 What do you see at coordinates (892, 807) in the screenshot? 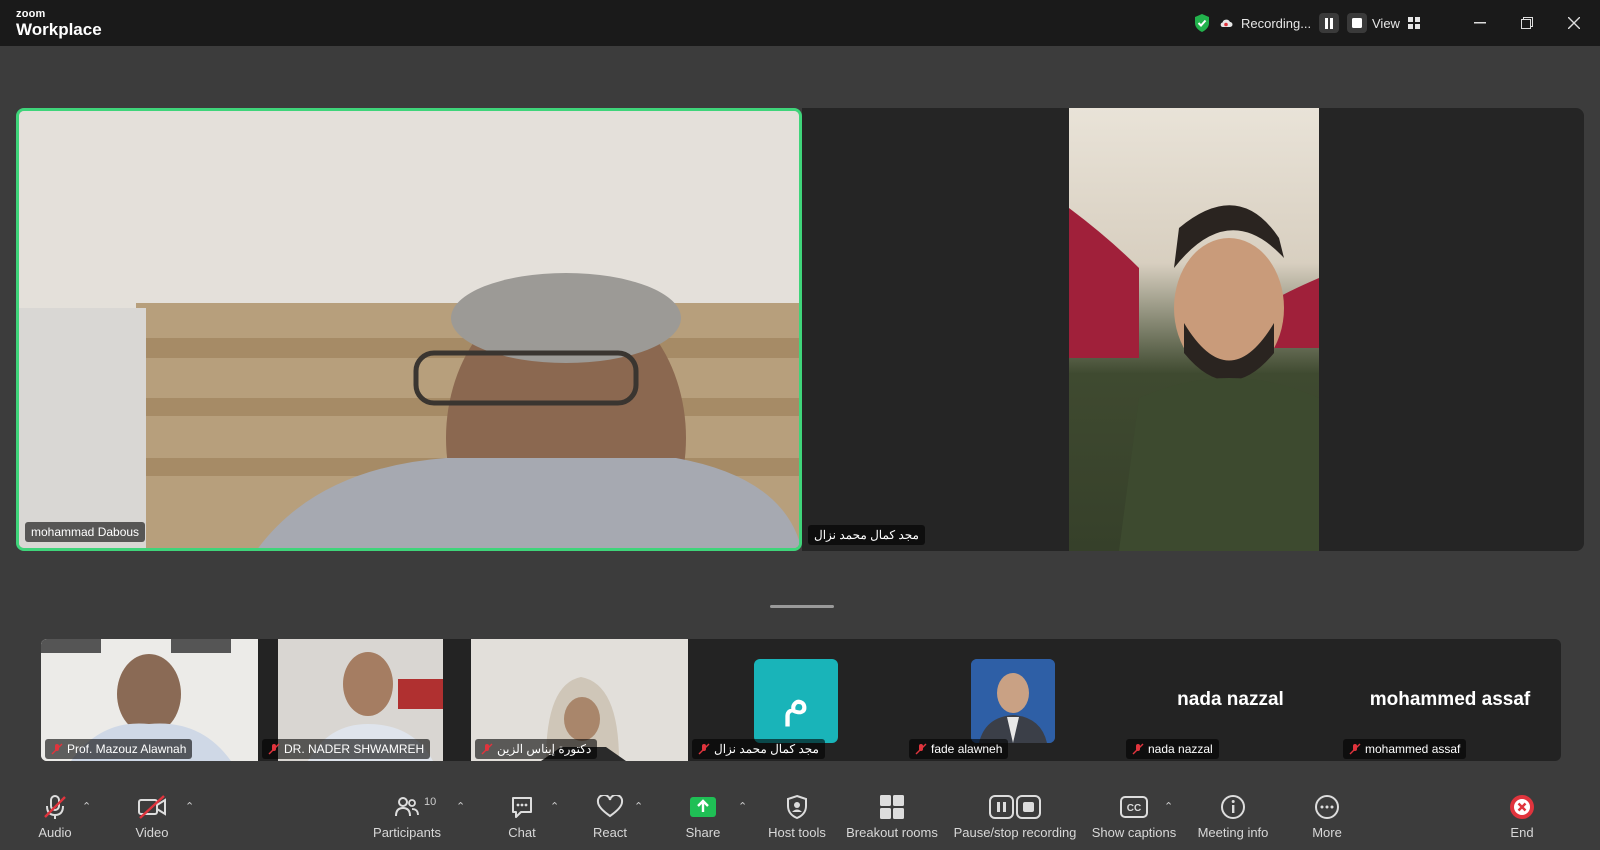
I see `breakout-rooms-icon` at bounding box center [892, 807].